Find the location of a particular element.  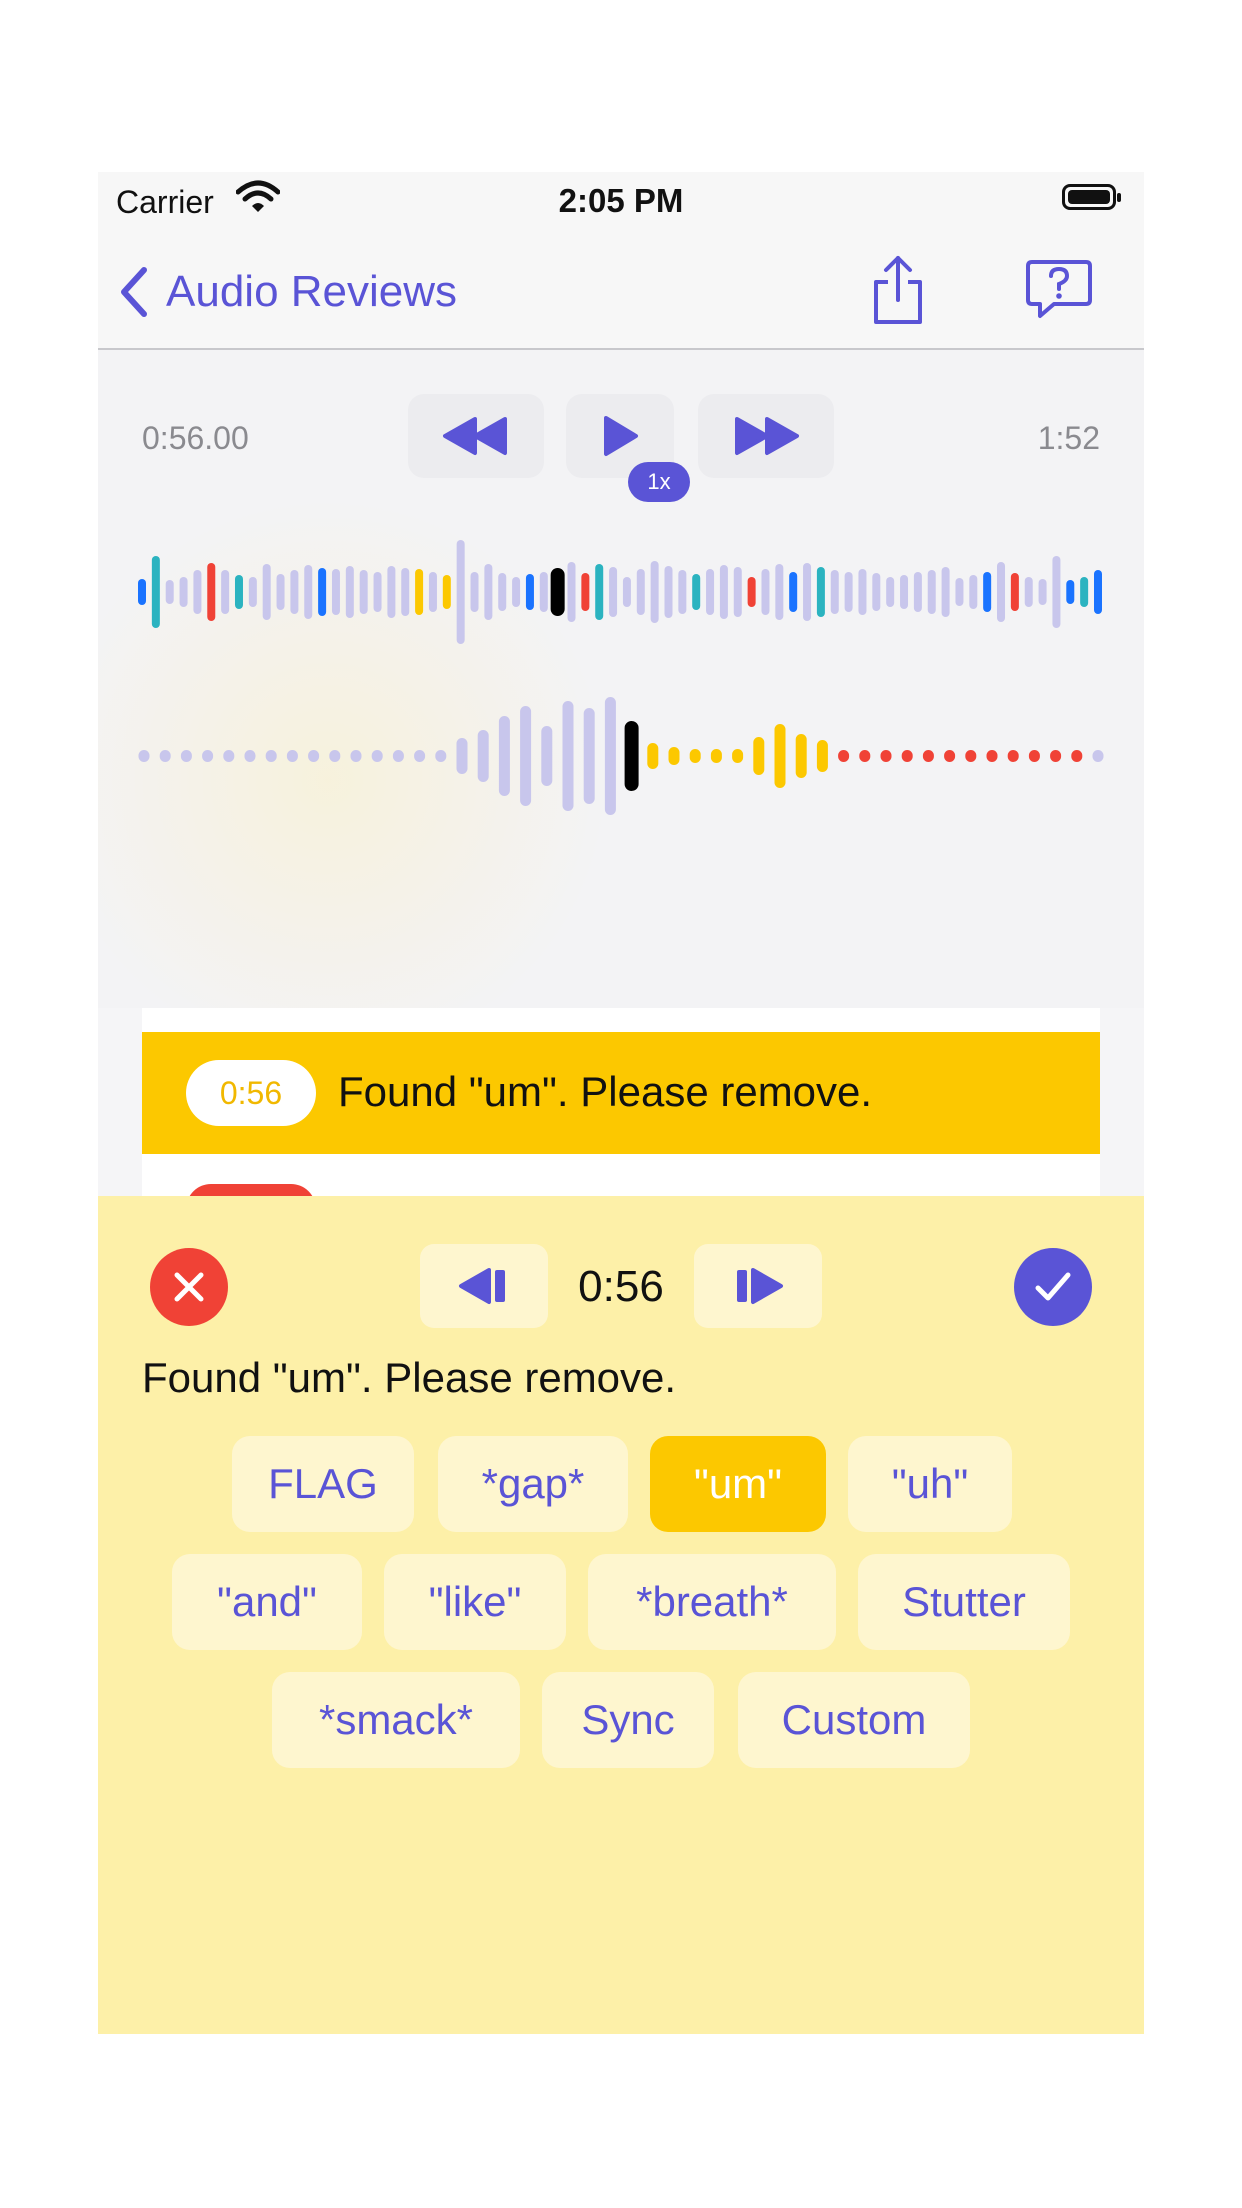

playhead-marker-detail is located at coordinates (631, 756).